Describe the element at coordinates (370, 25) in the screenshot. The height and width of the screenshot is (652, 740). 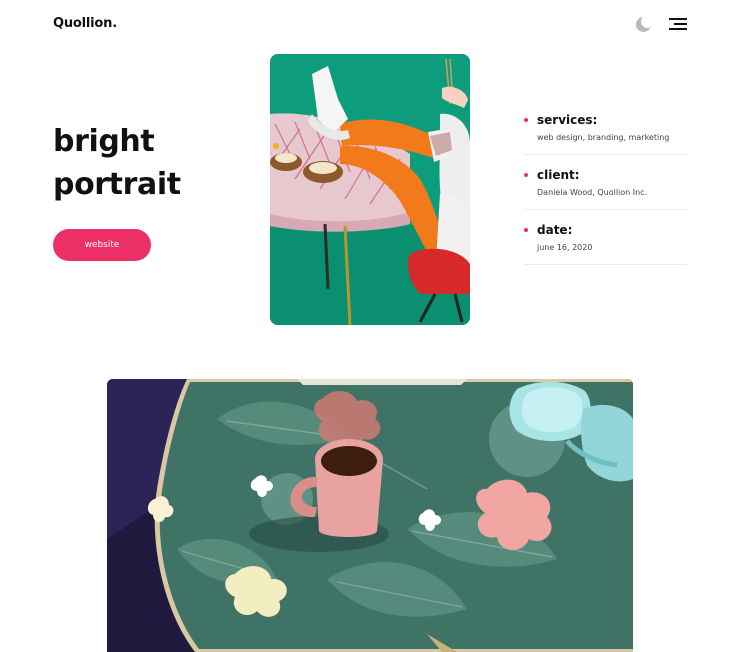
I see `site-header: Quollion.` at that location.